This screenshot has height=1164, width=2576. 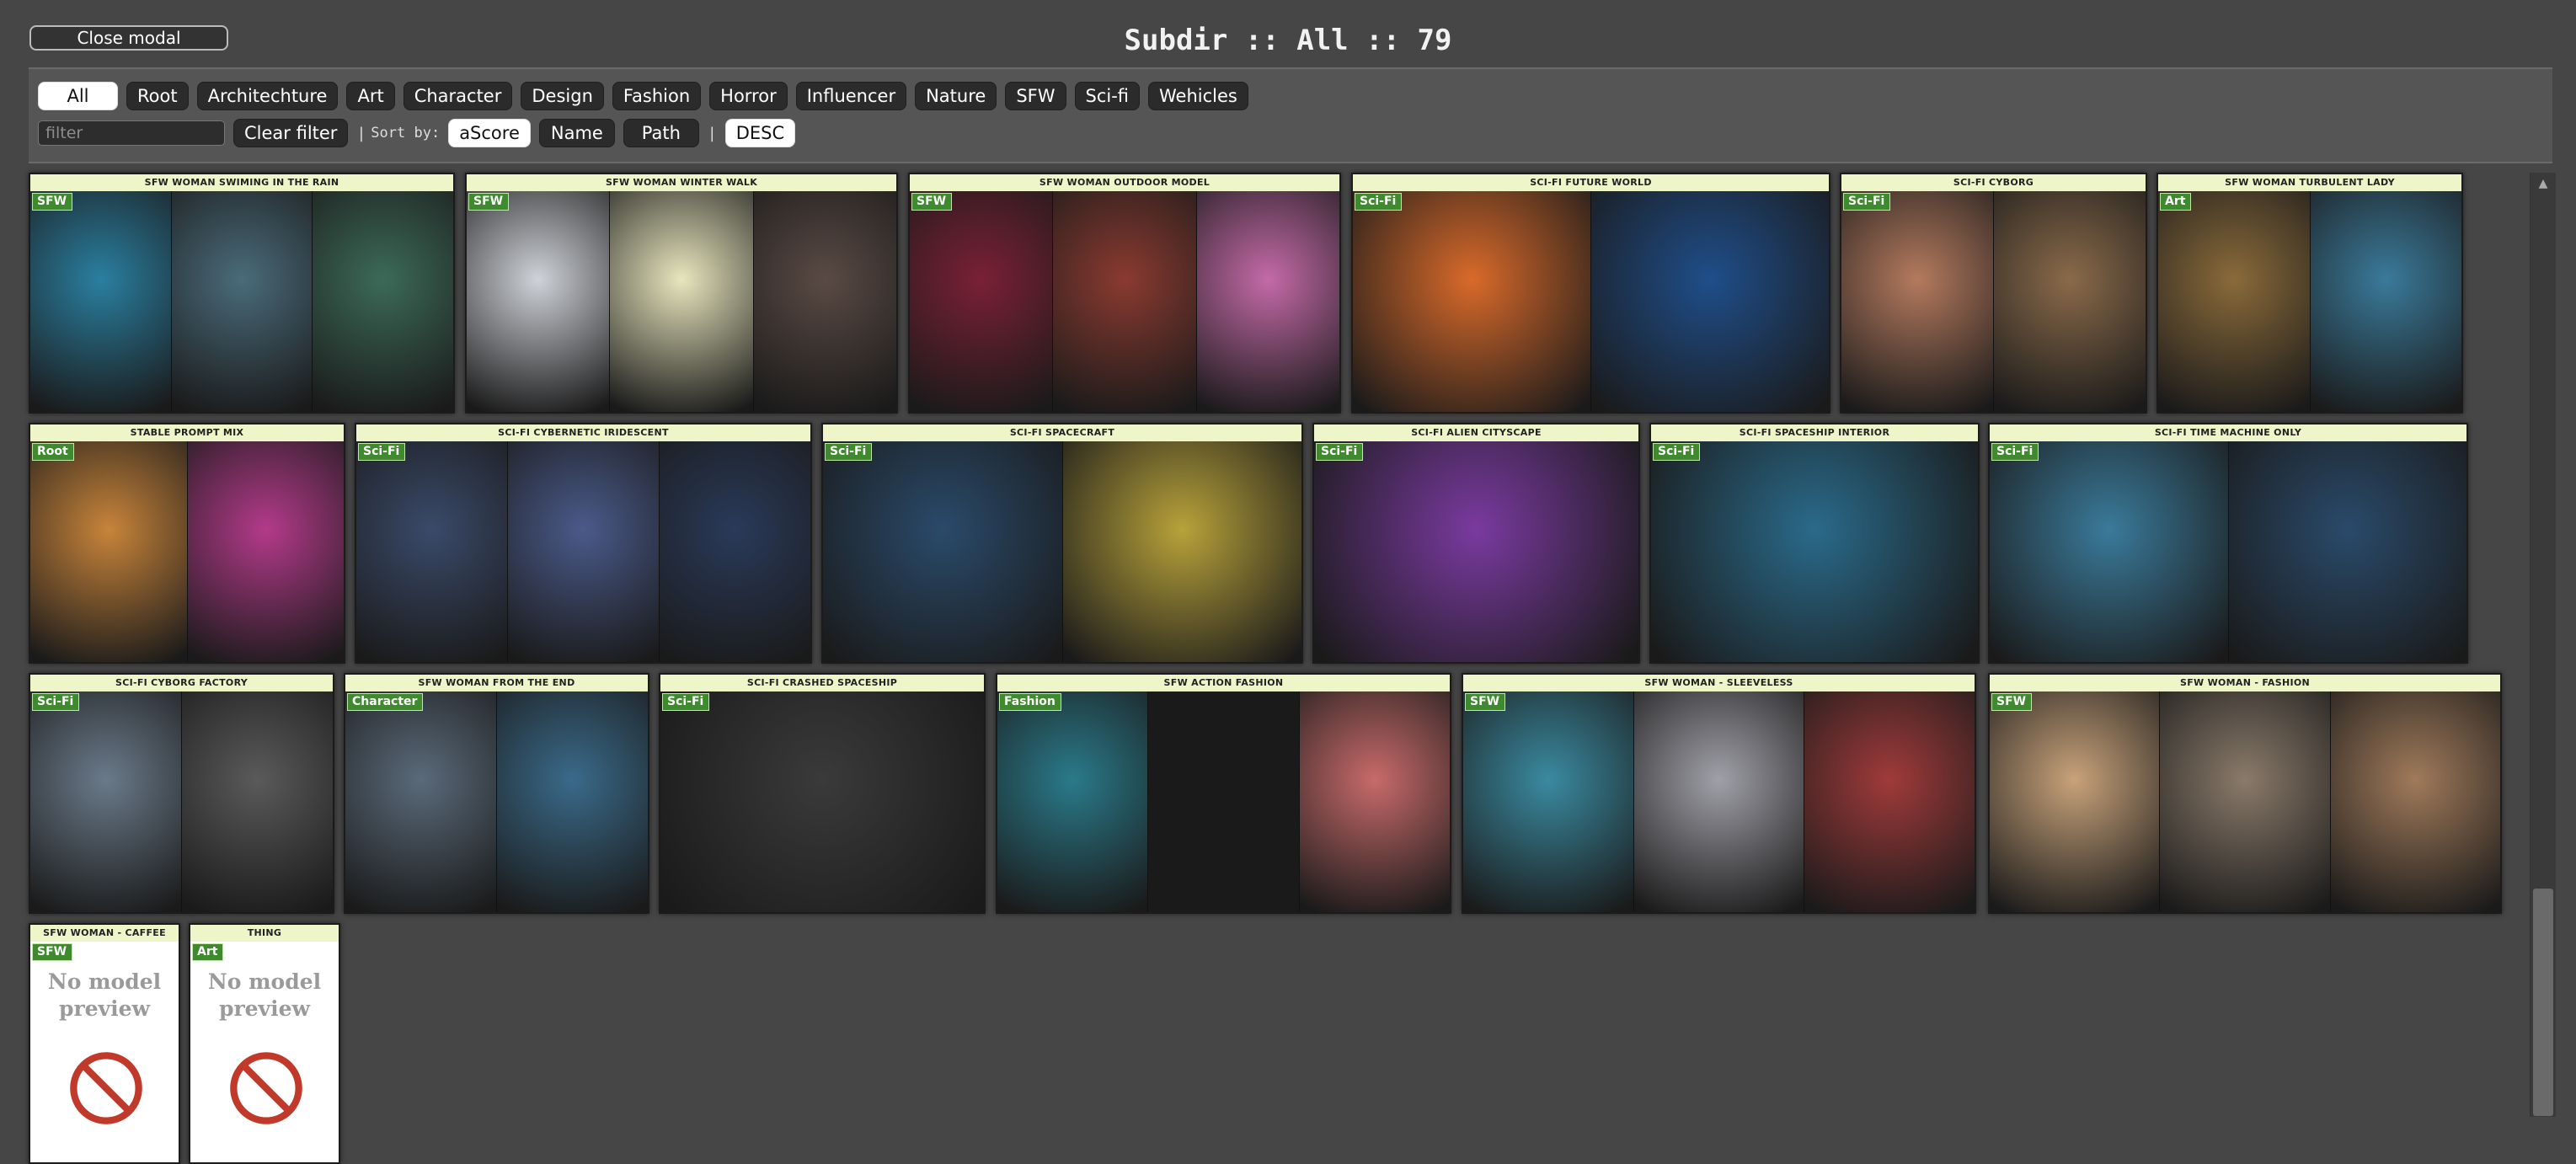 What do you see at coordinates (1591, 182) in the screenshot?
I see `card-title: SCI-FI FUTURE WORLD` at bounding box center [1591, 182].